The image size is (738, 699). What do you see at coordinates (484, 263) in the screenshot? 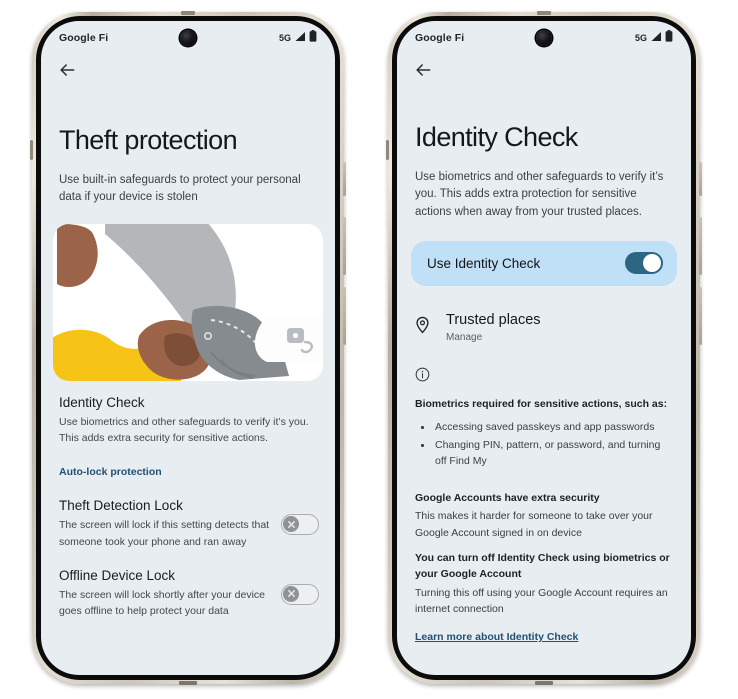
I see `use-identity-check-label: Use Identity Check` at bounding box center [484, 263].